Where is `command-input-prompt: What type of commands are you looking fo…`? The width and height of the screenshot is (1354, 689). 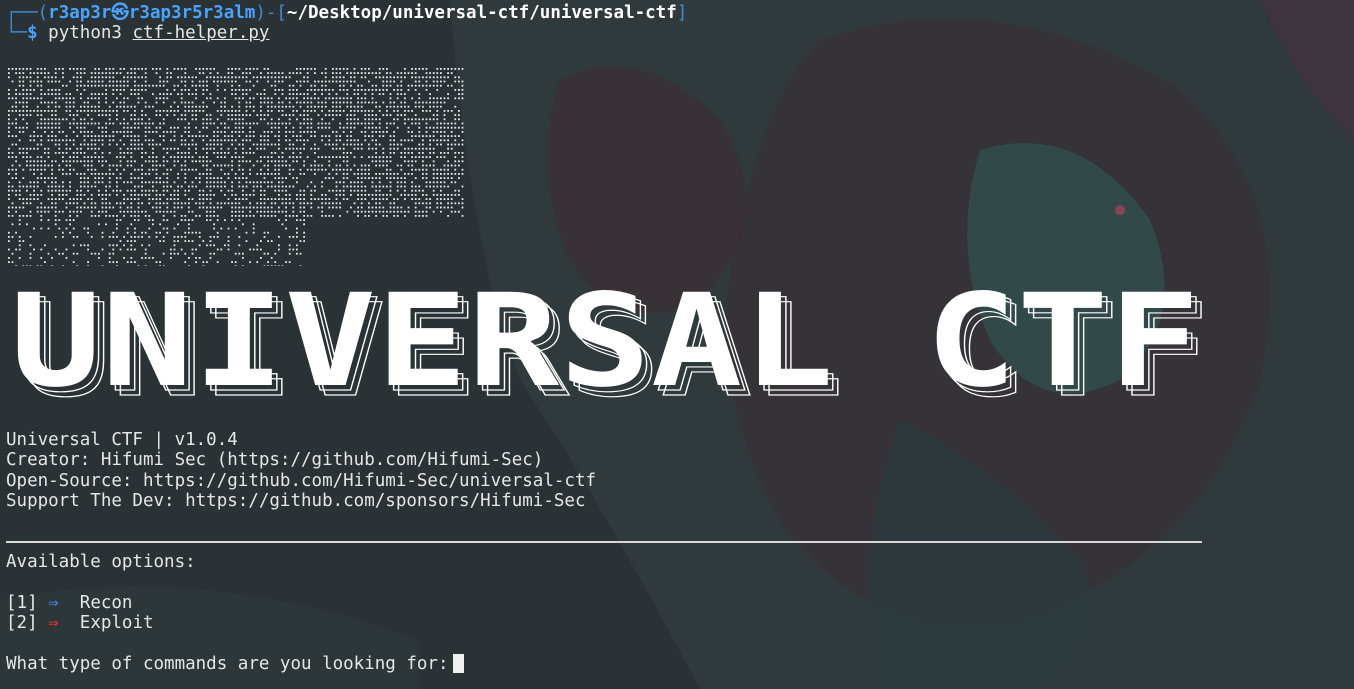 command-input-prompt: What type of commands are you looking fo… is located at coordinates (235, 664).